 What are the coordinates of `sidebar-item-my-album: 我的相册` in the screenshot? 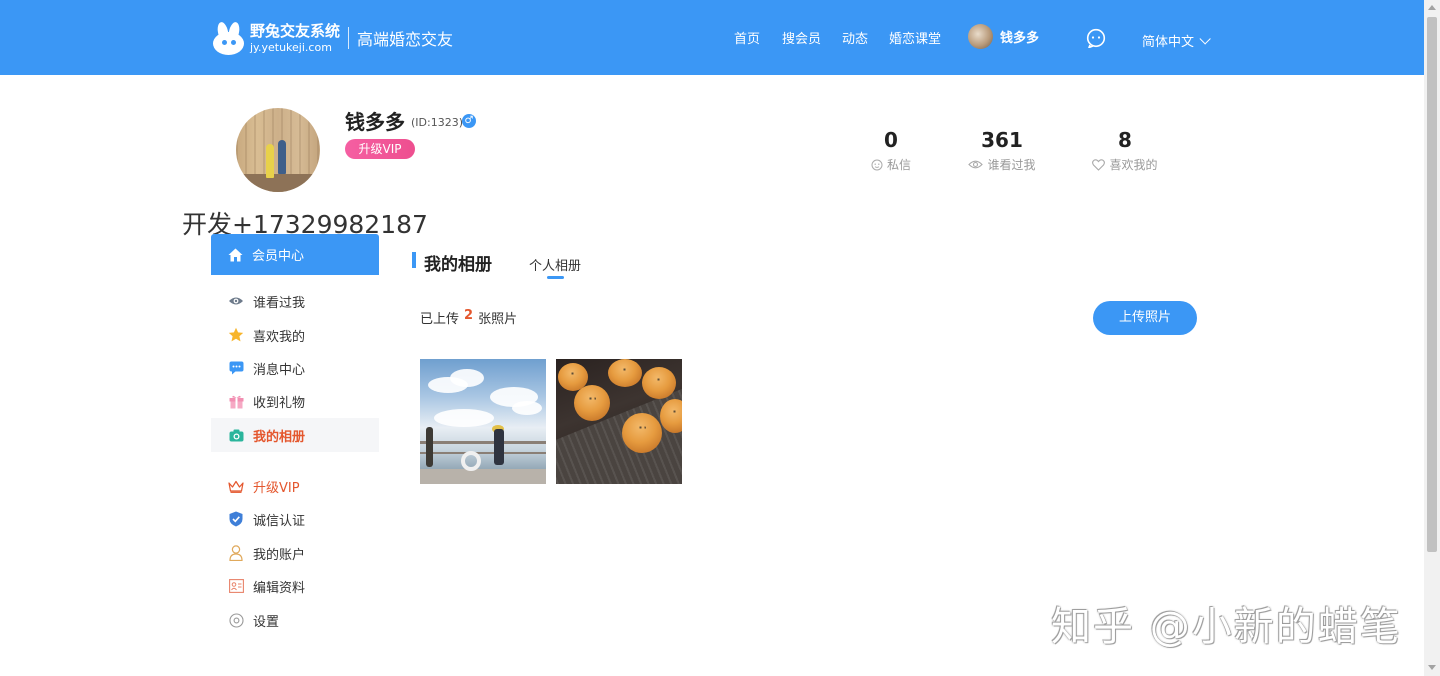 It's located at (295, 435).